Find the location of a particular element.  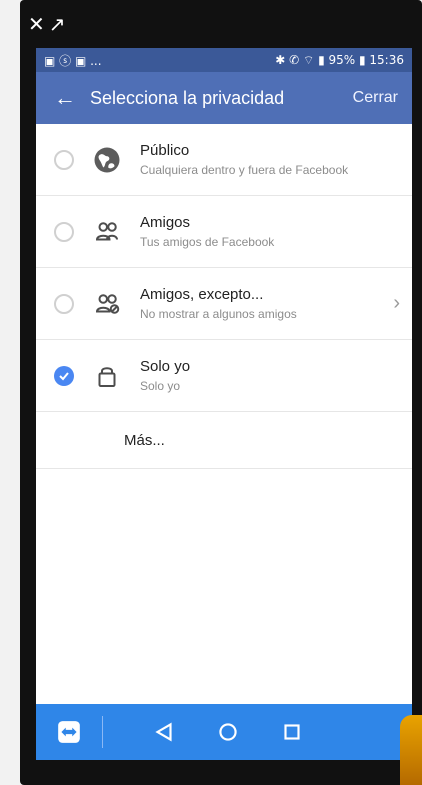

option-label: Solo yo is located at coordinates (165, 366).